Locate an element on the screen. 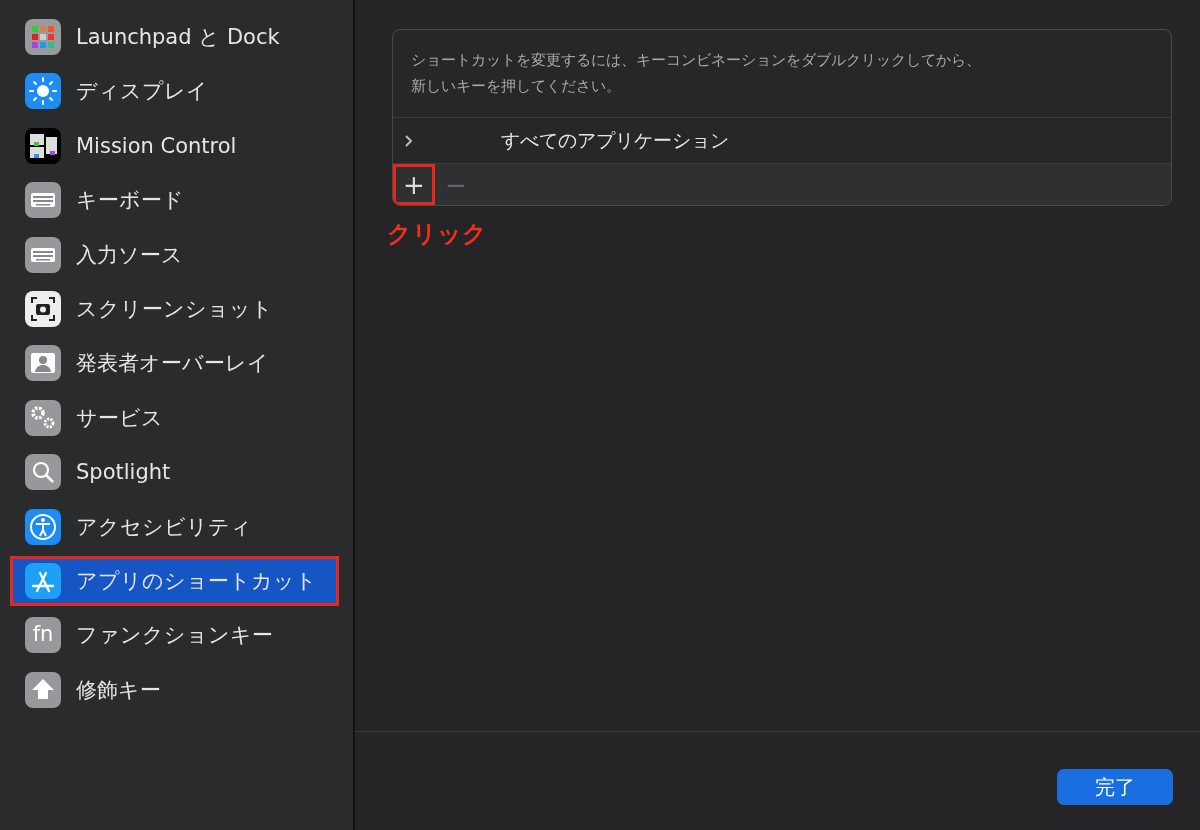  person-icon is located at coordinates (43, 363).